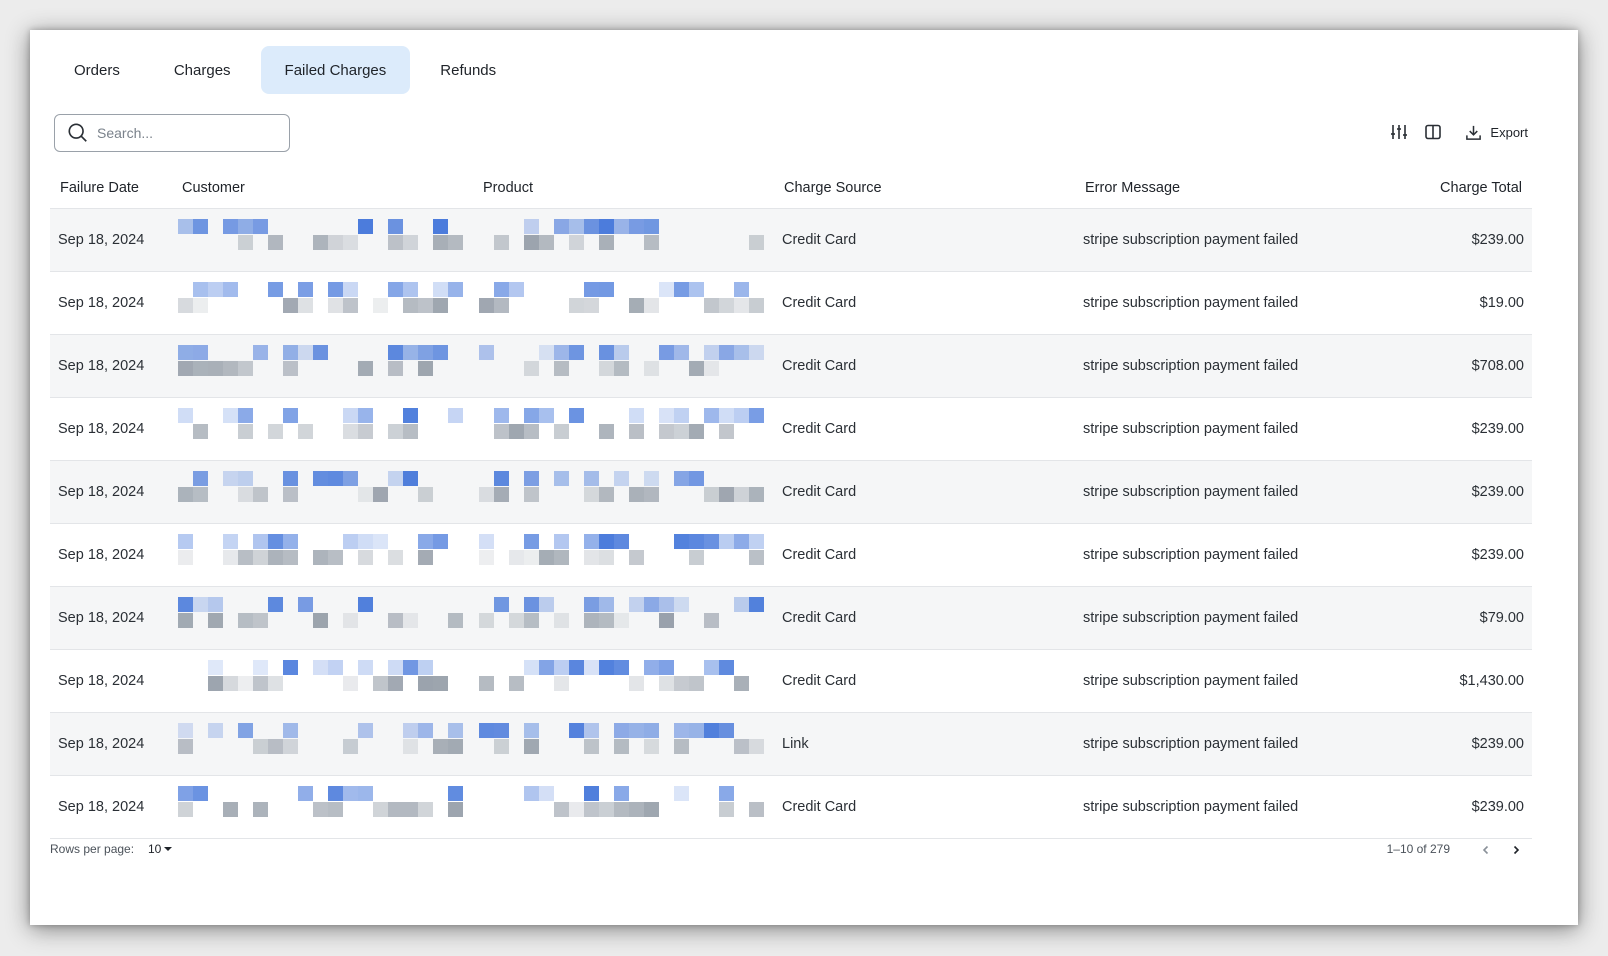 This screenshot has width=1608, height=956. Describe the element at coordinates (182, 133) in the screenshot. I see `search-input` at that location.